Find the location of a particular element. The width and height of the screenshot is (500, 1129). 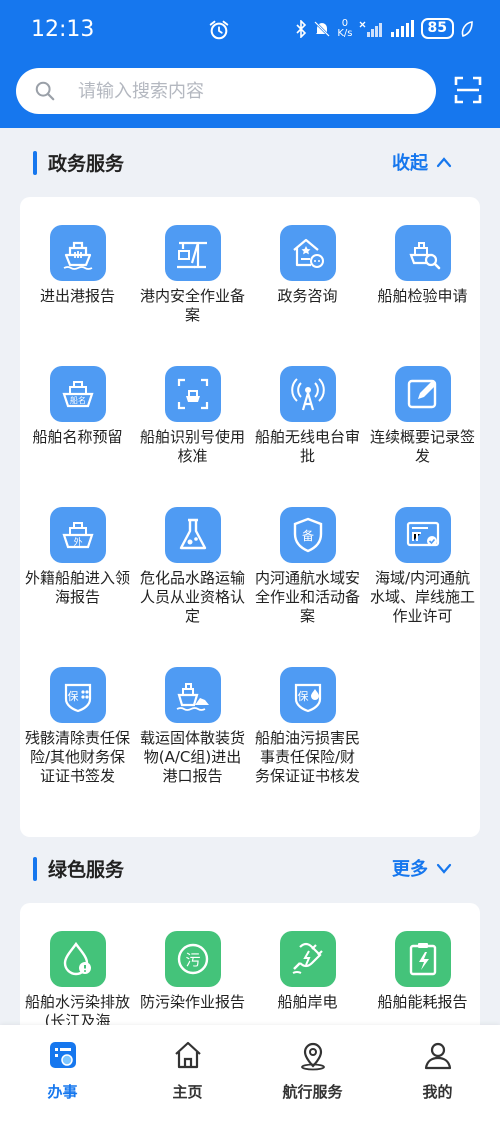

service-item: 载运固体散装货物(A/C组)进出港口报告 is located at coordinates (192, 726).